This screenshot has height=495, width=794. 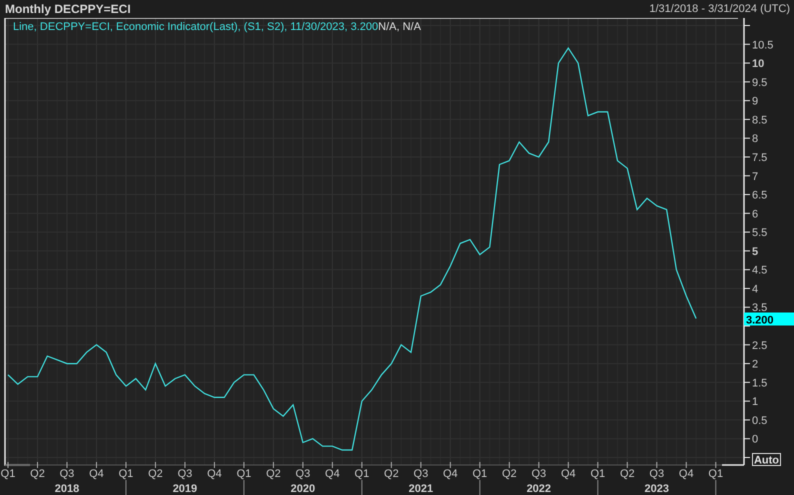 What do you see at coordinates (760, 420) in the screenshot?
I see `y-axis-label: 0.5` at bounding box center [760, 420].